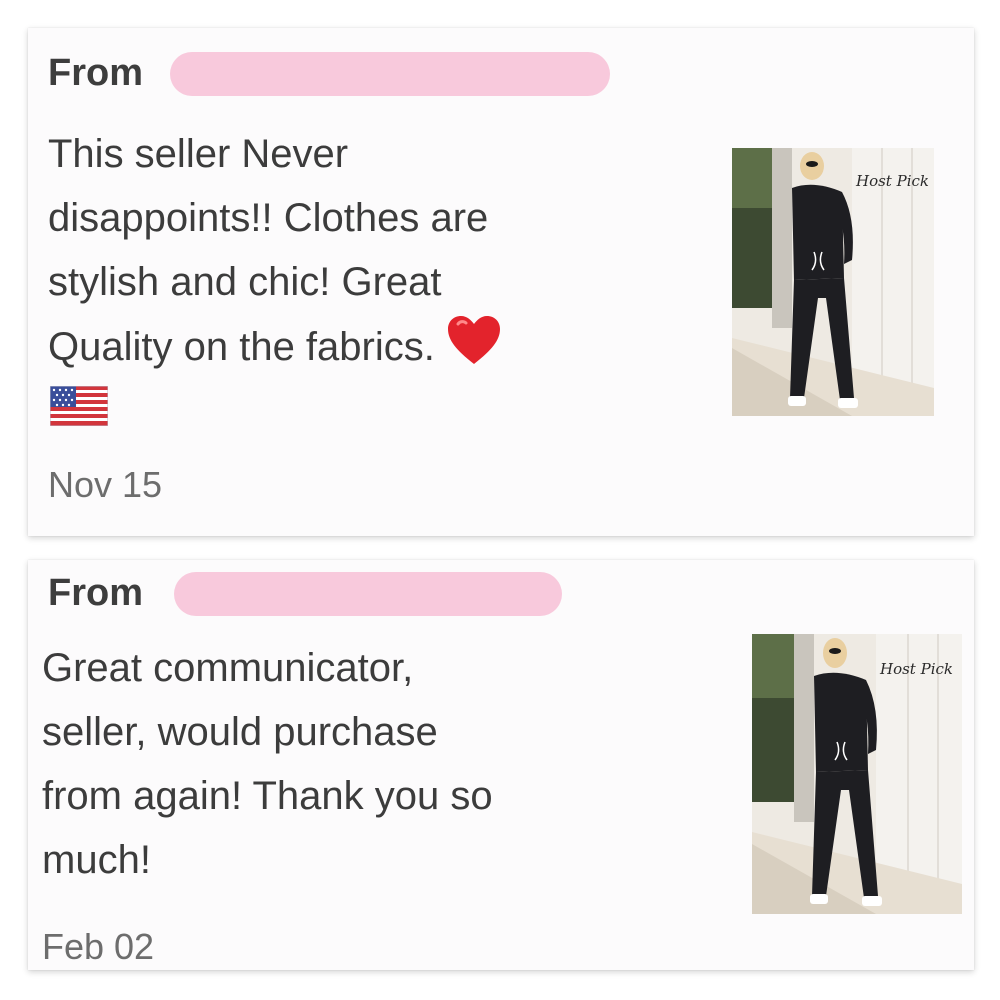  Describe the element at coordinates (241, 347) in the screenshot. I see `review-line: Quality on the fabrics.` at that location.